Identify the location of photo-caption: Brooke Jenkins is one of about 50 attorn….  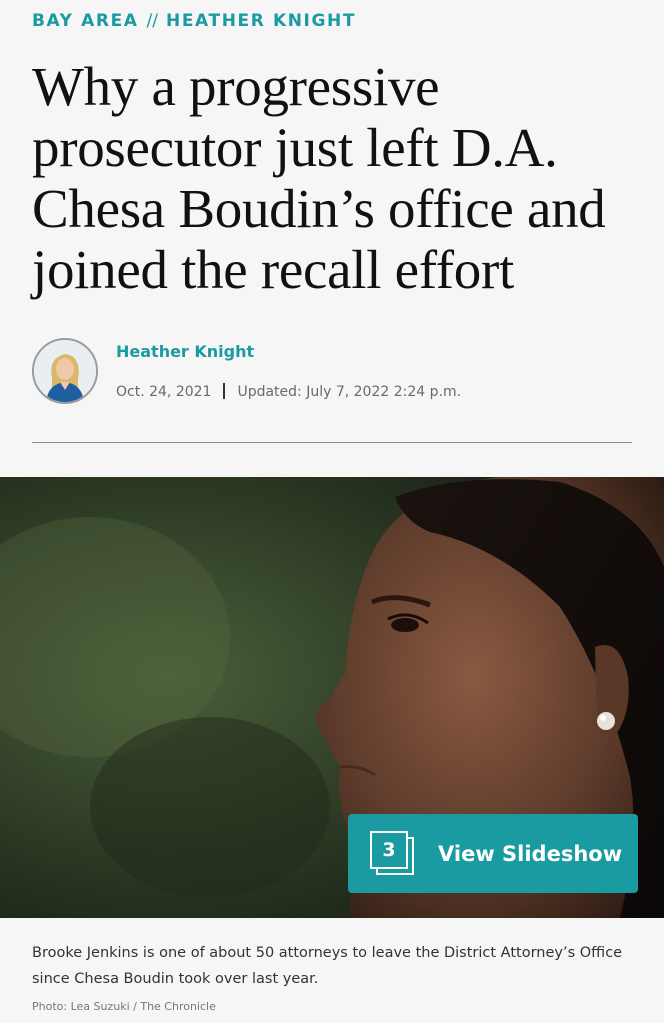
(327, 966).